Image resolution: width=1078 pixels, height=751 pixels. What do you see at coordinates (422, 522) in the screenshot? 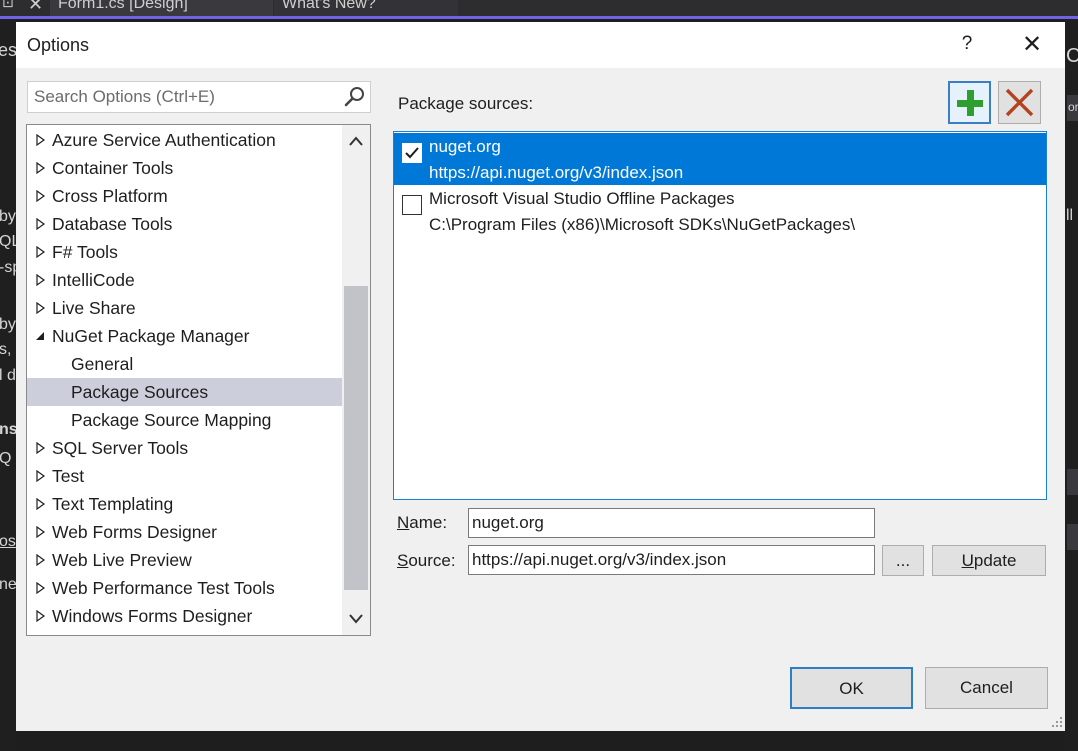
I see `name-label: Name:` at bounding box center [422, 522].